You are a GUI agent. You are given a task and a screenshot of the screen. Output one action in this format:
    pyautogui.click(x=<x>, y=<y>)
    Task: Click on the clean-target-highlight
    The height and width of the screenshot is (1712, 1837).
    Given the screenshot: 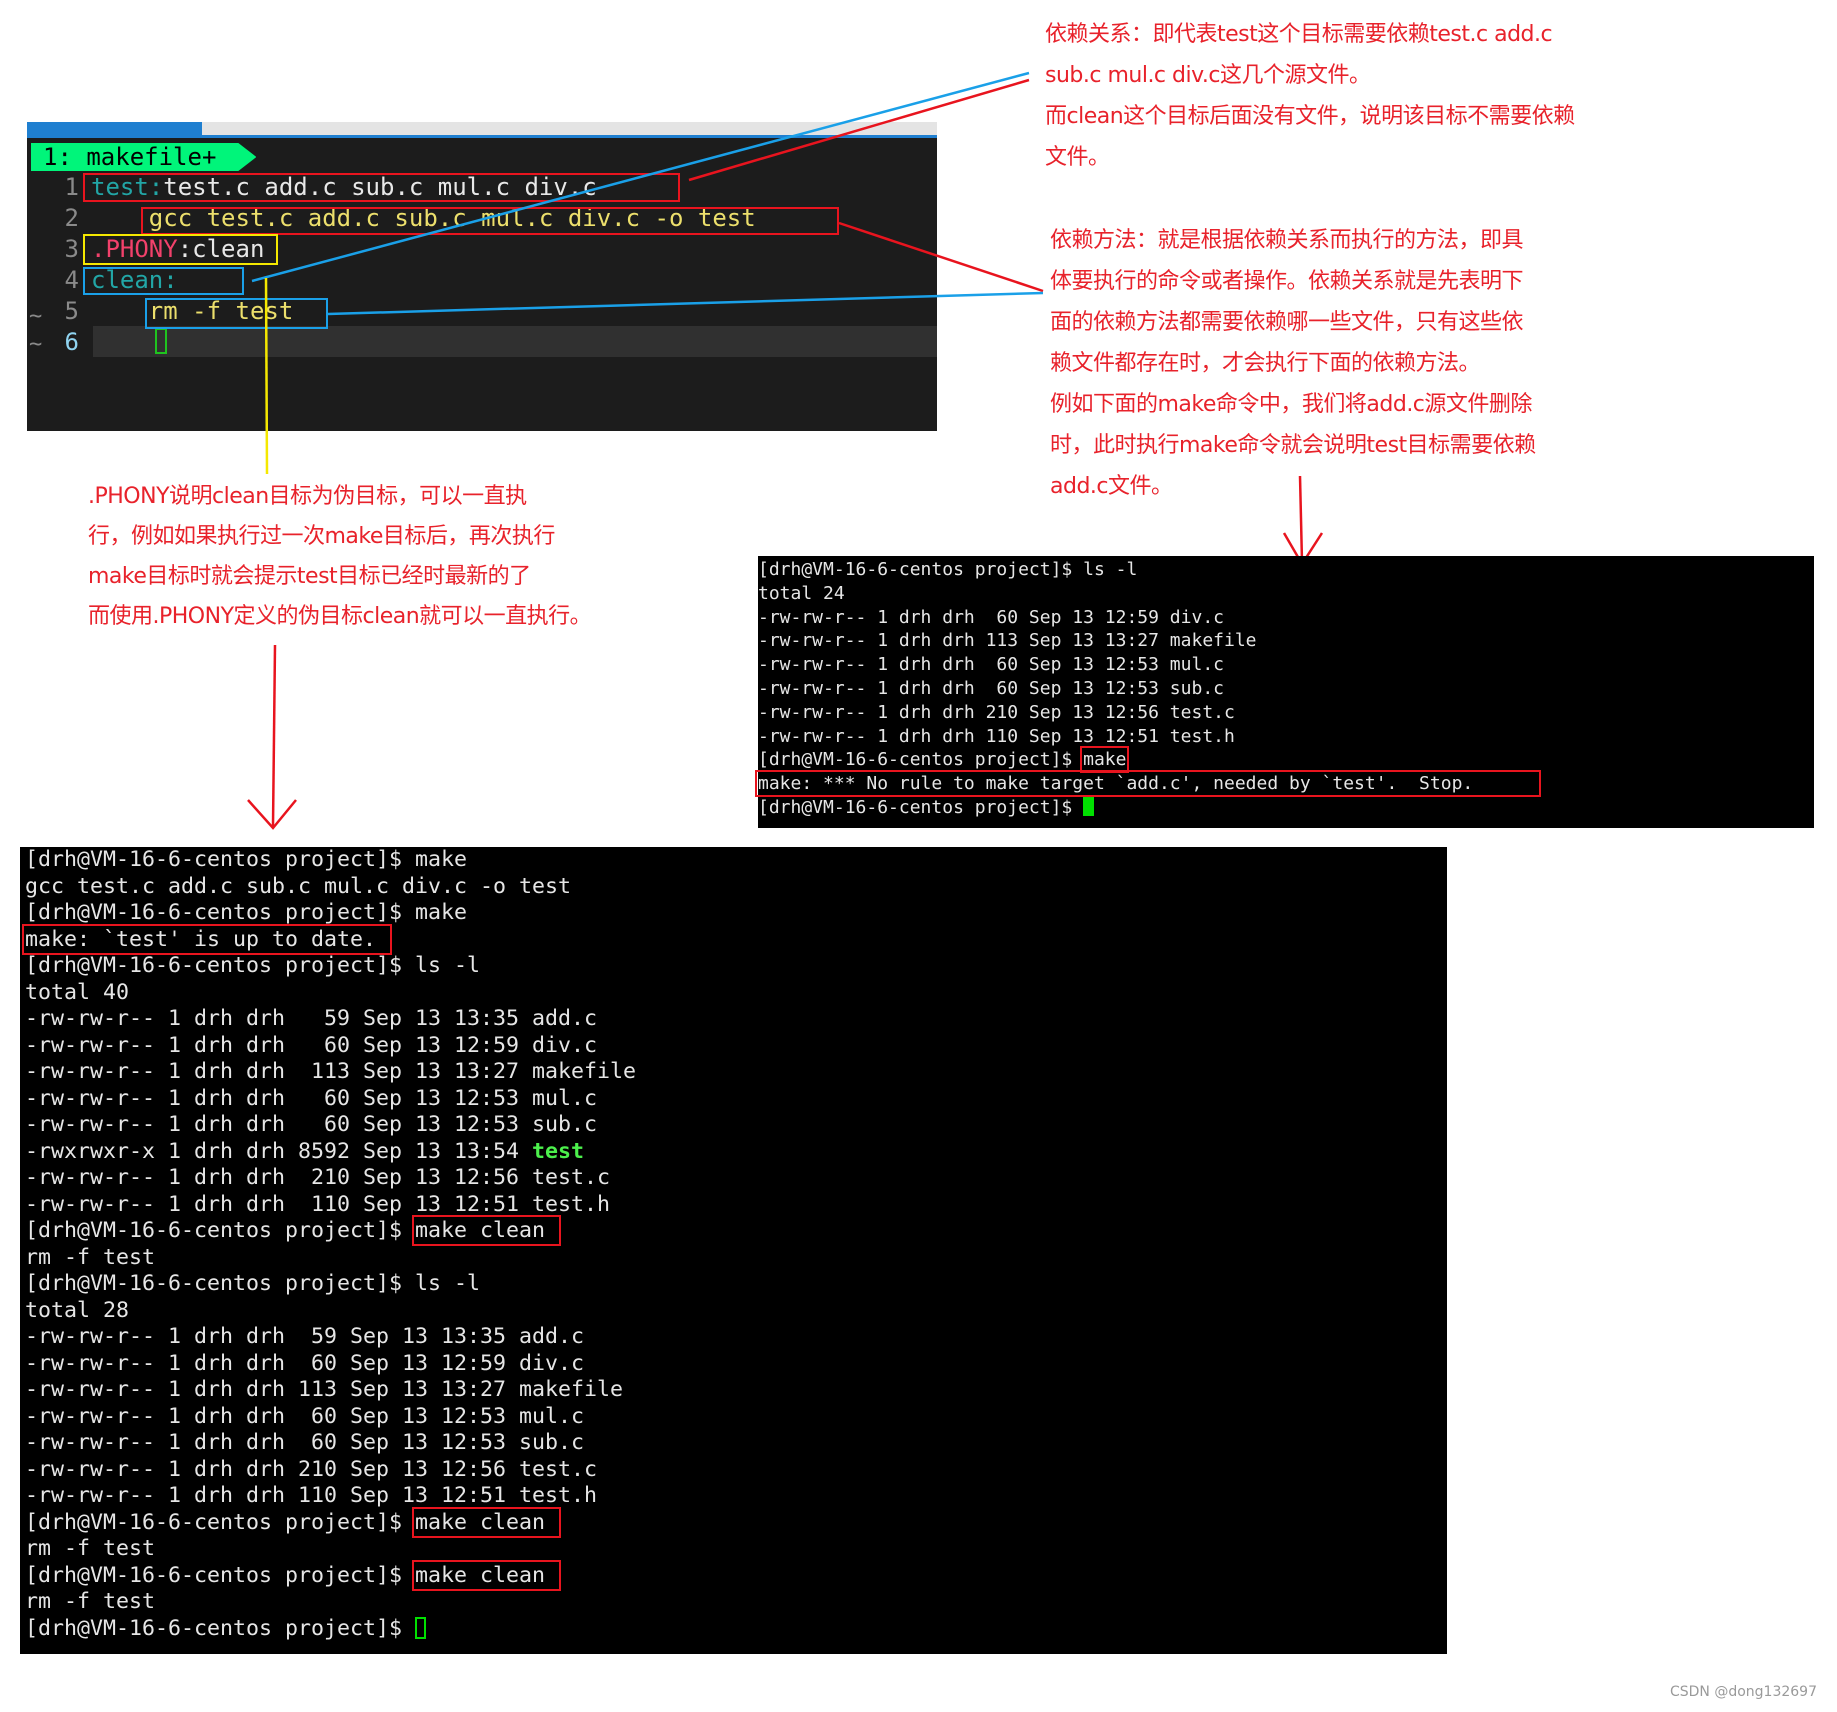 What is the action you would take?
    pyautogui.click(x=163, y=281)
    